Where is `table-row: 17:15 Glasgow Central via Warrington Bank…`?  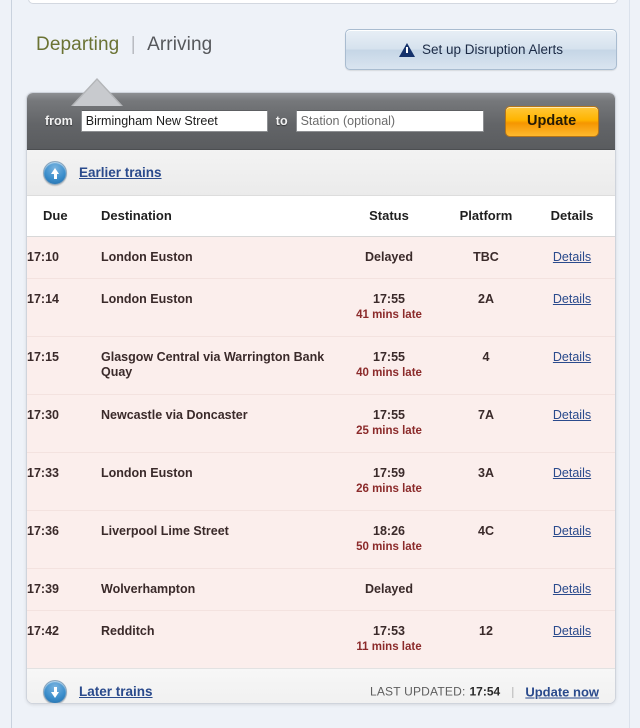 table-row: 17:15 Glasgow Central via Warrington Bank… is located at coordinates (321, 365).